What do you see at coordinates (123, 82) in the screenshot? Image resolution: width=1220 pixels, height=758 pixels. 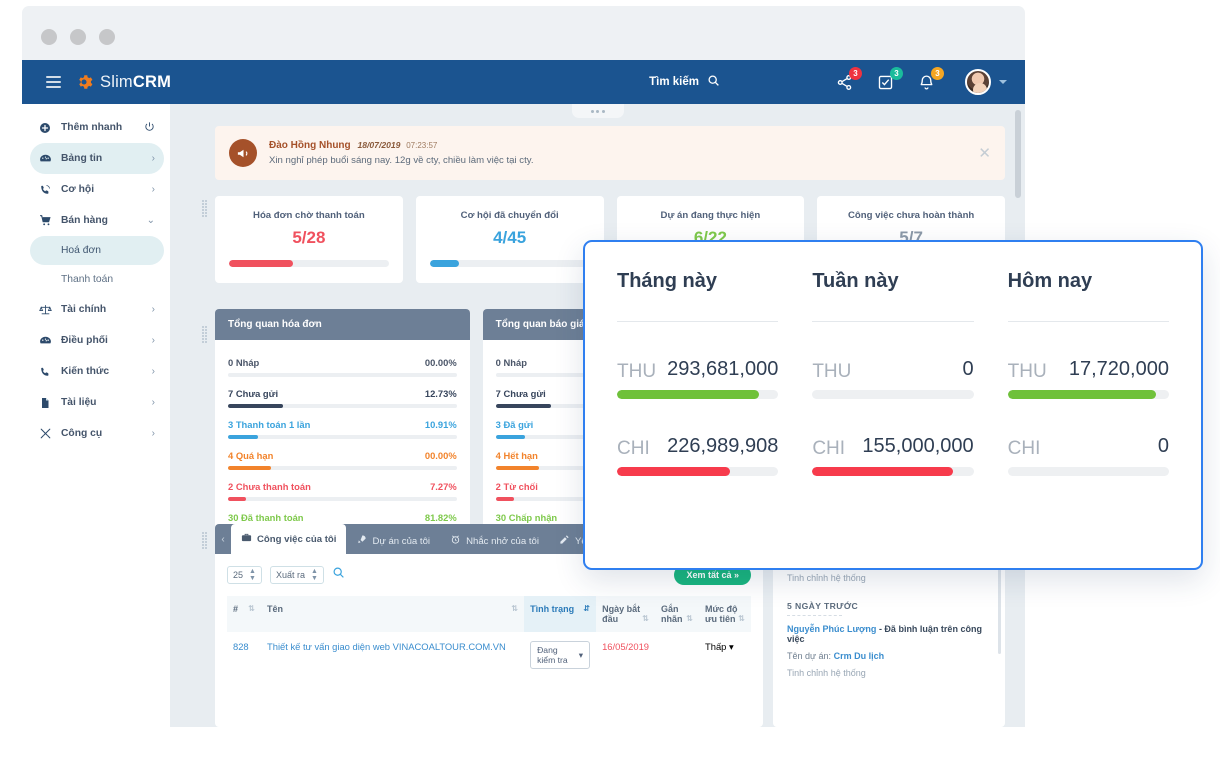 I see `brand-logo: SlimCRM` at bounding box center [123, 82].